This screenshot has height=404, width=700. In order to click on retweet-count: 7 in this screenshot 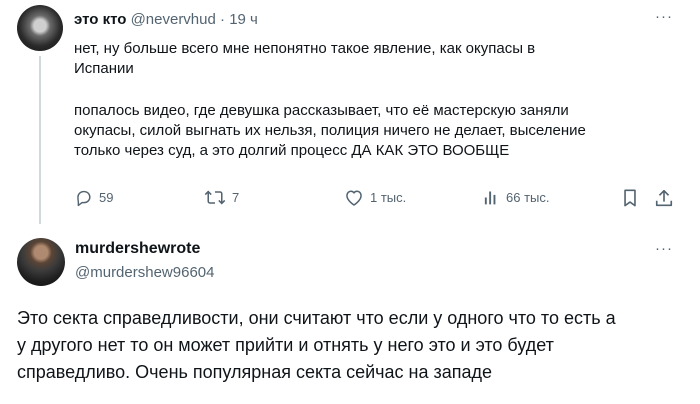, I will do `click(236, 197)`.